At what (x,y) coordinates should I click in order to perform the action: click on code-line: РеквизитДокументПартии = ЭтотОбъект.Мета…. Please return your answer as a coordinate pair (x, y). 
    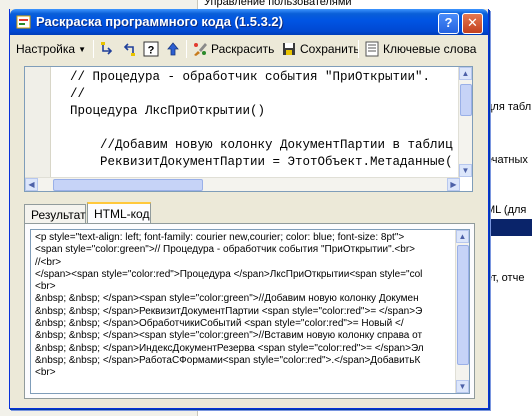
    Looking at the image, I should click on (254, 162).